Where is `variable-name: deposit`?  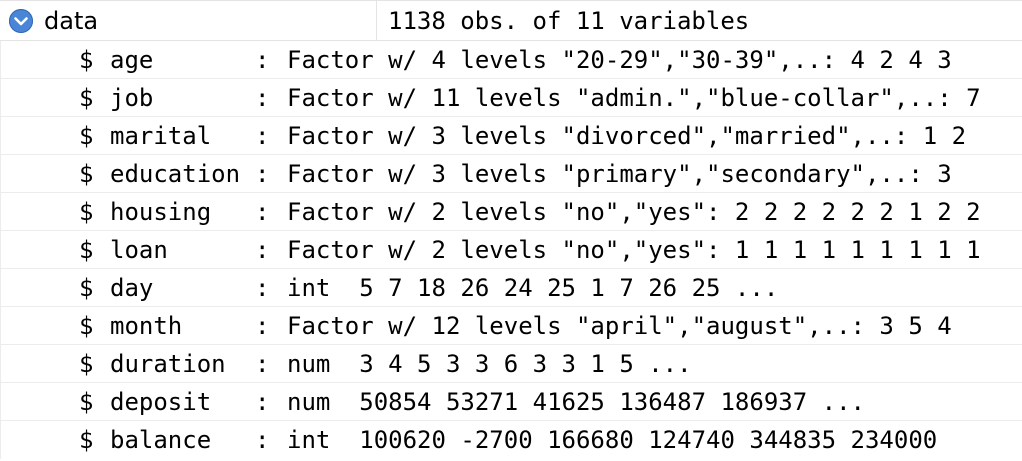 variable-name: deposit is located at coordinates (161, 402).